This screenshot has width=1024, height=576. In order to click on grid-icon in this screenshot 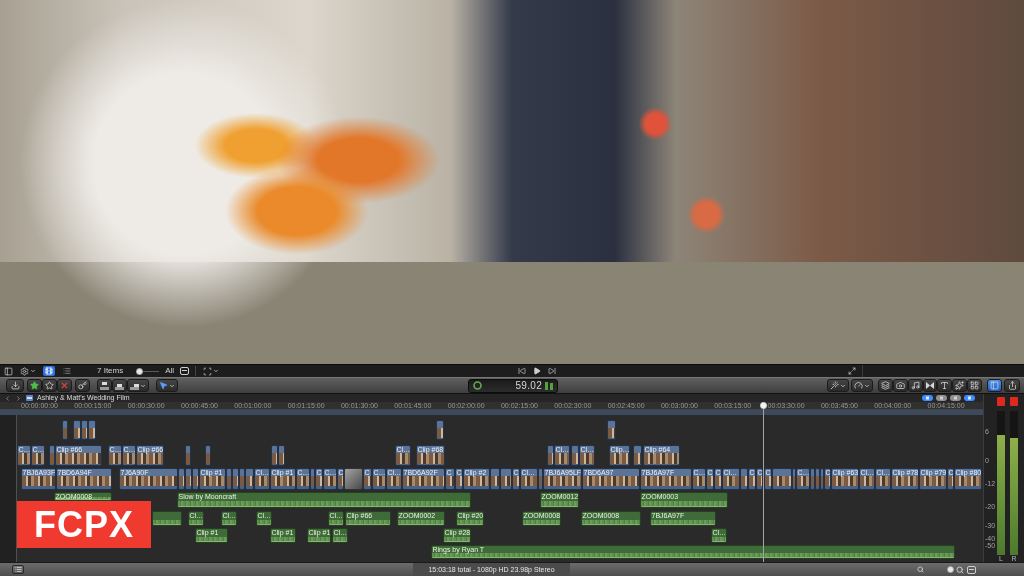, I will do `click(974, 385)`.